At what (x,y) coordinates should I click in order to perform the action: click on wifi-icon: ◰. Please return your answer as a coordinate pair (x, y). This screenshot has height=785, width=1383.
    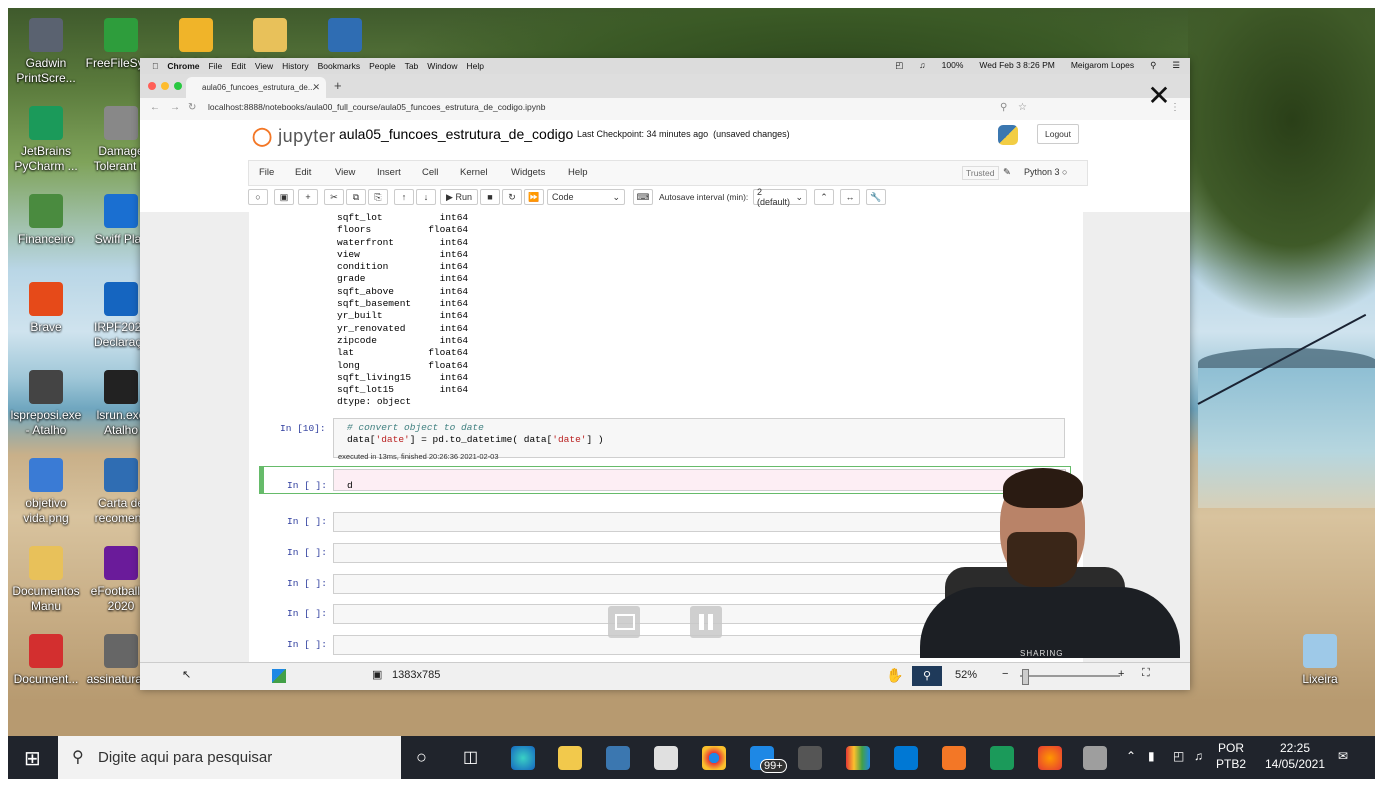
    Looking at the image, I should click on (899, 65).